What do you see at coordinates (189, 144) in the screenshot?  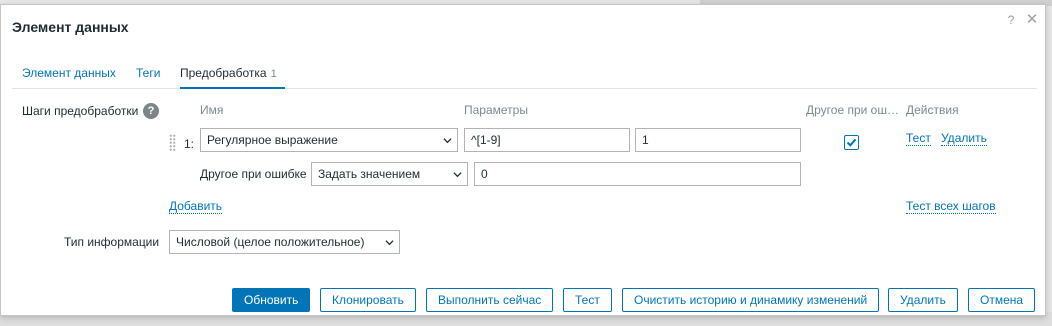 I see `step-number: 1:` at bounding box center [189, 144].